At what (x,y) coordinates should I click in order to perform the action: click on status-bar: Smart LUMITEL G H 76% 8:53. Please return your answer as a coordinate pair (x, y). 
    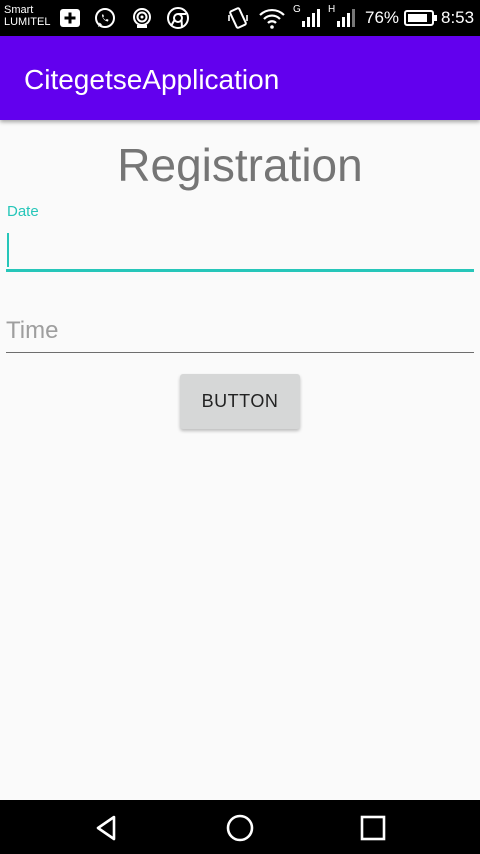
    Looking at the image, I should click on (240, 18).